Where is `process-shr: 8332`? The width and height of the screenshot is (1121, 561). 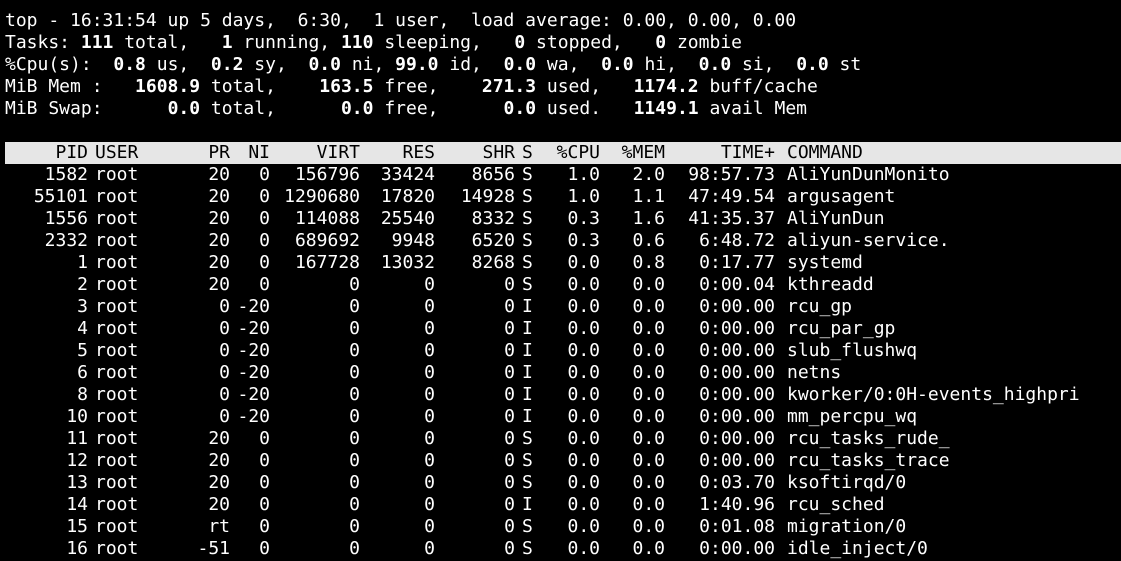 process-shr: 8332 is located at coordinates (493, 218).